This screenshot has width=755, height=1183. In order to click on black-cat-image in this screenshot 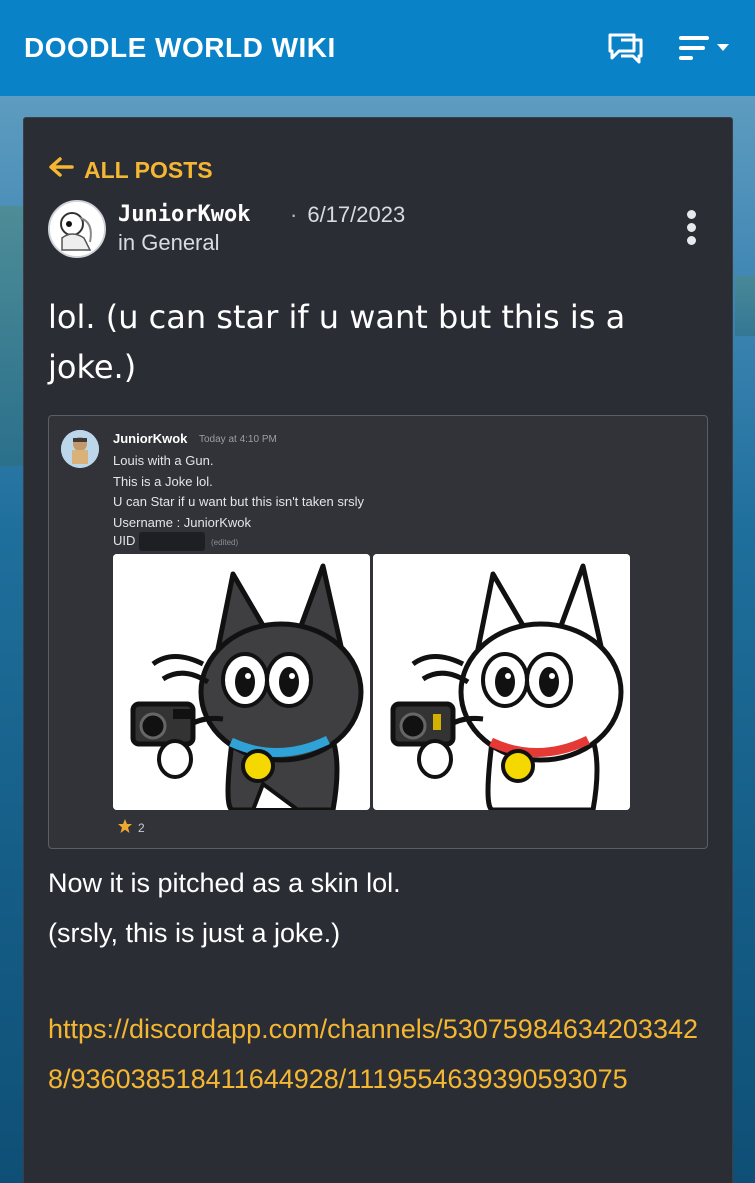, I will do `click(241, 682)`.